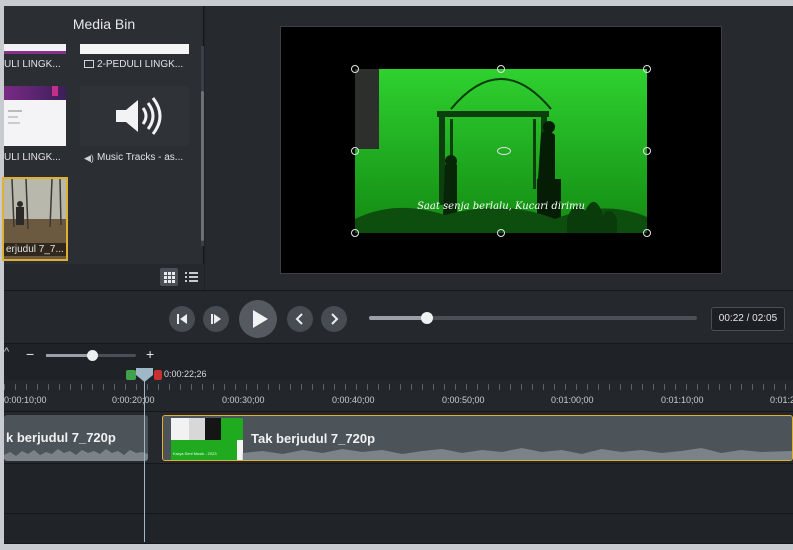 The image size is (793, 550). I want to click on zoom-in-button: +, so click(150, 354).